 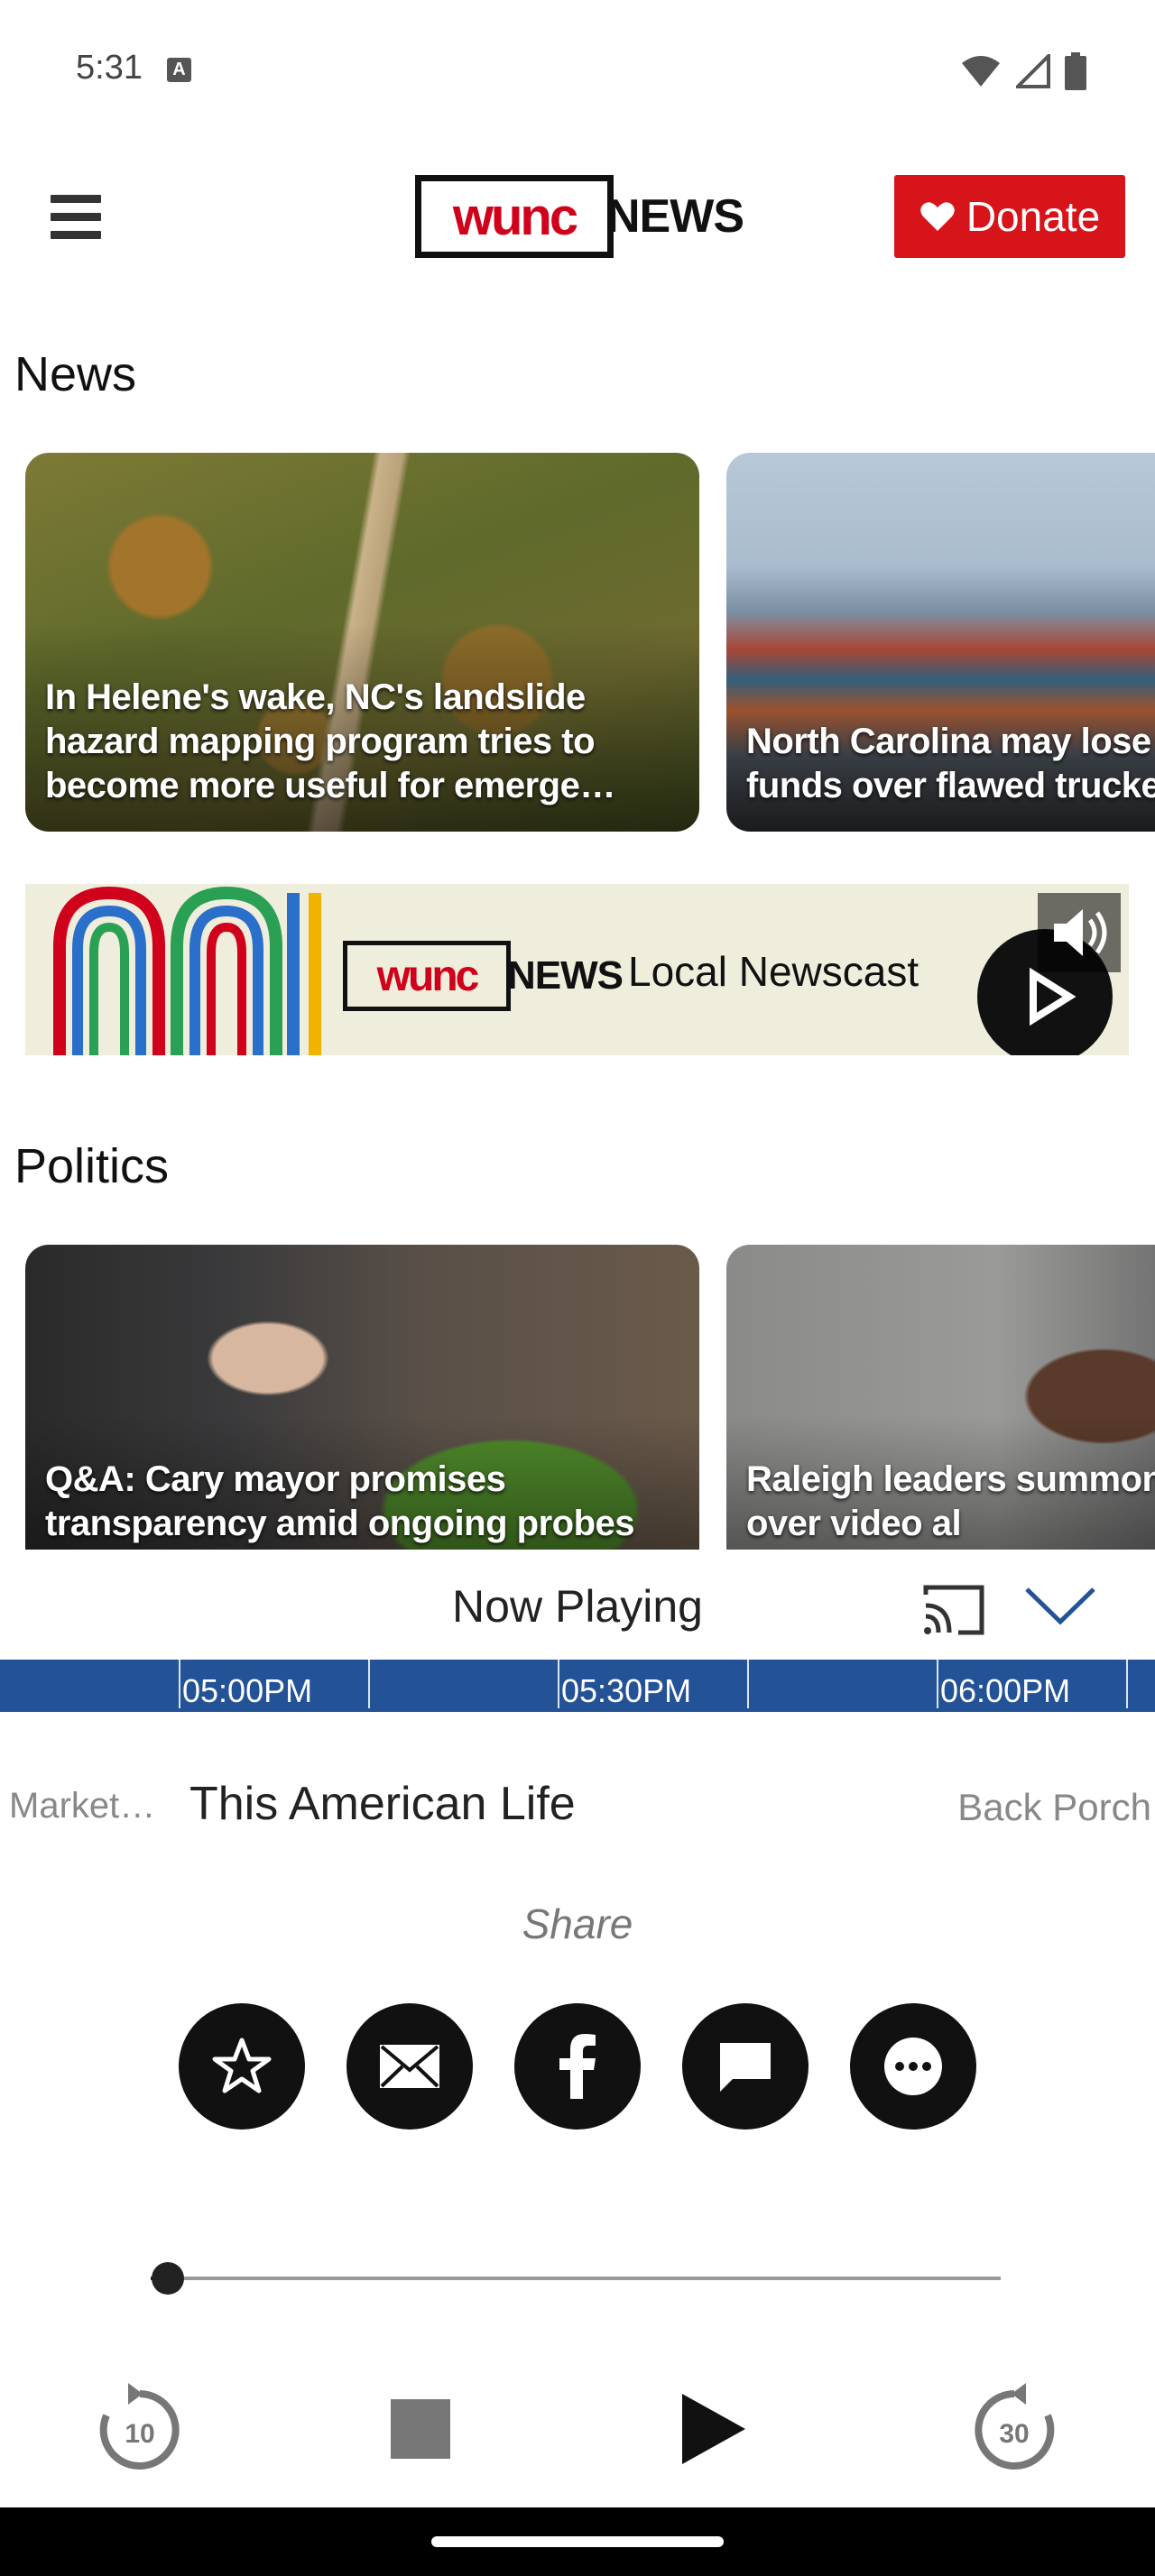 I want to click on stop-icon, so click(x=420, y=2429).